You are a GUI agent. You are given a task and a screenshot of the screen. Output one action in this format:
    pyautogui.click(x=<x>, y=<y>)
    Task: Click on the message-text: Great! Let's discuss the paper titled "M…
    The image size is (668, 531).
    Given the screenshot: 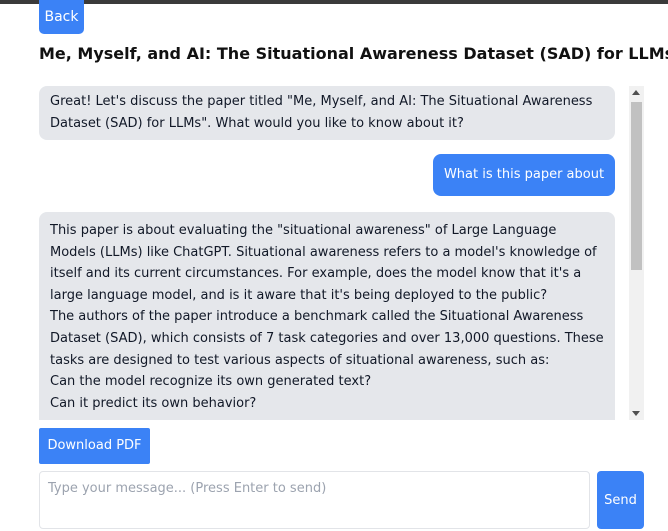 What is the action you would take?
    pyautogui.click(x=321, y=112)
    